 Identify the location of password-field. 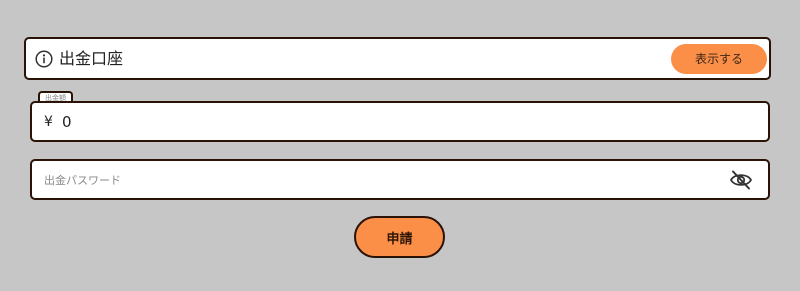
(400, 179).